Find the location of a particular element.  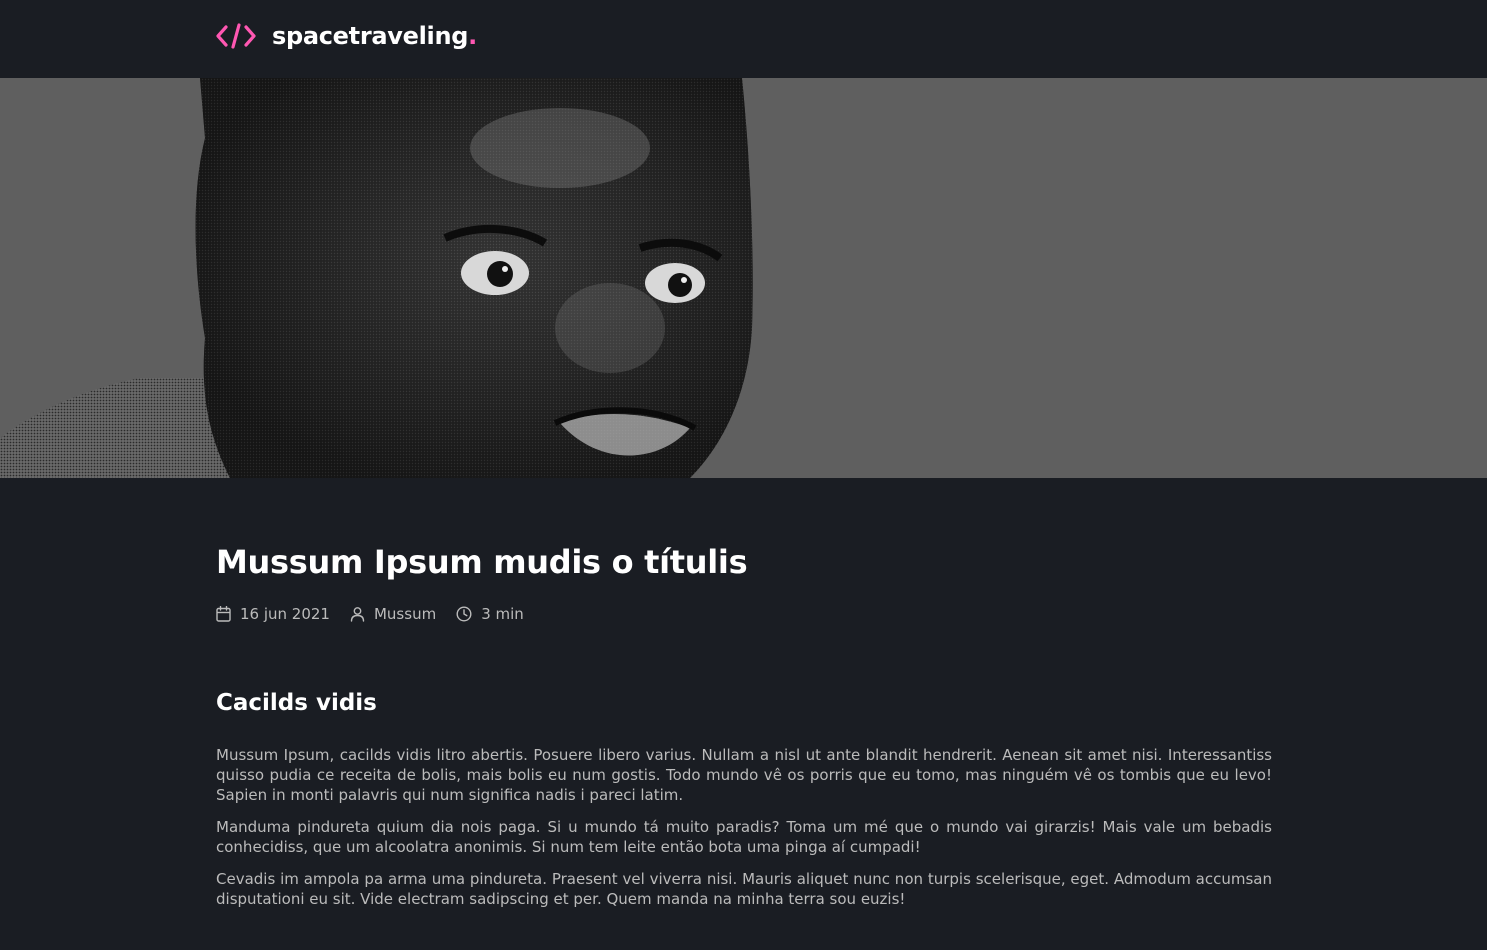

clock-icon is located at coordinates (468, 614).